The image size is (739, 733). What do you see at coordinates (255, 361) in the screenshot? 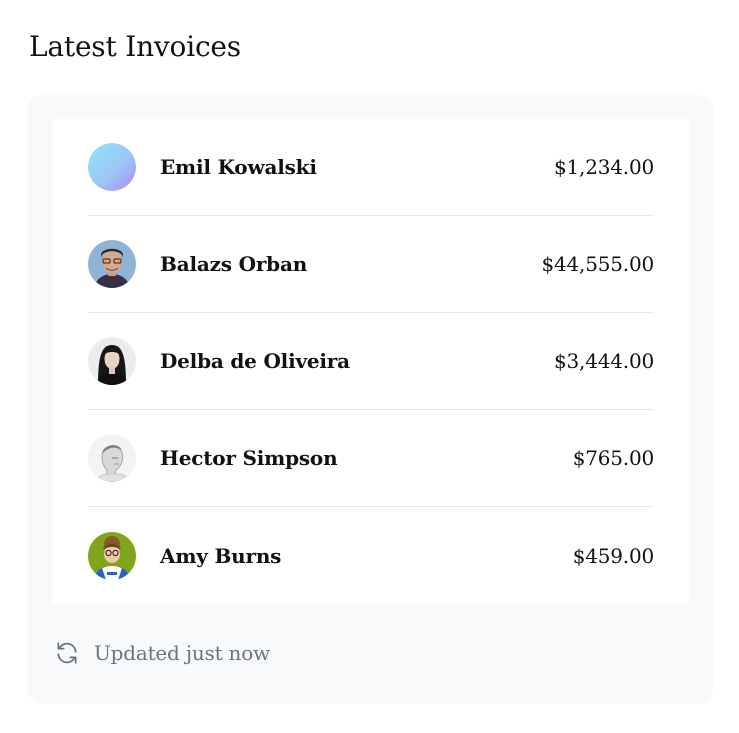
I see `customer-name: Delba de Oliveira` at bounding box center [255, 361].